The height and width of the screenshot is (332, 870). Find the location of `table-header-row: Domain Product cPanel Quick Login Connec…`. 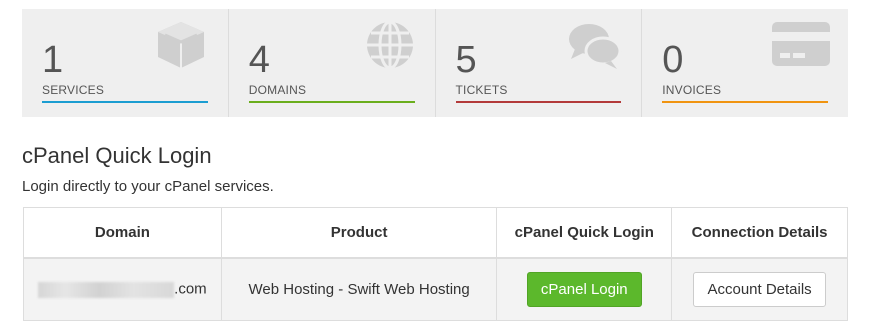

table-header-row: Domain Product cPanel Quick Login Connec… is located at coordinates (435, 233).